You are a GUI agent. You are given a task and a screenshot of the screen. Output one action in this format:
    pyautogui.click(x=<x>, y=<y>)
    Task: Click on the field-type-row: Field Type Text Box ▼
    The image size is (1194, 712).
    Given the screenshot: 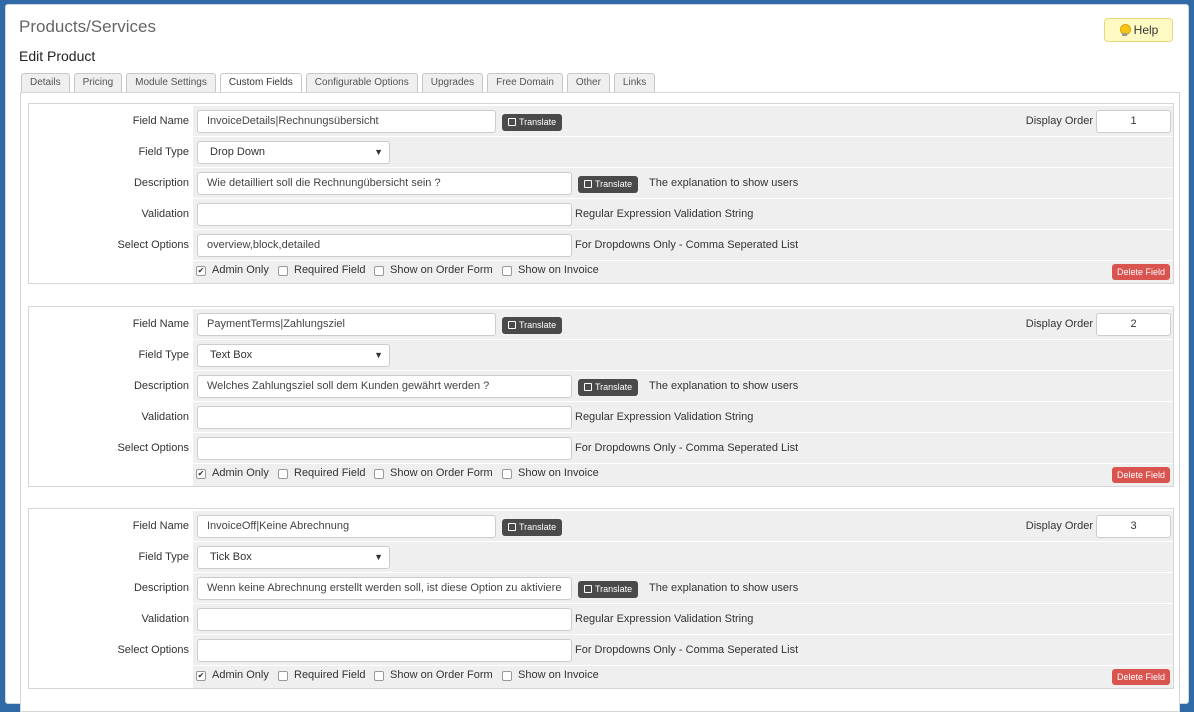 What is the action you would take?
    pyautogui.click(x=601, y=355)
    